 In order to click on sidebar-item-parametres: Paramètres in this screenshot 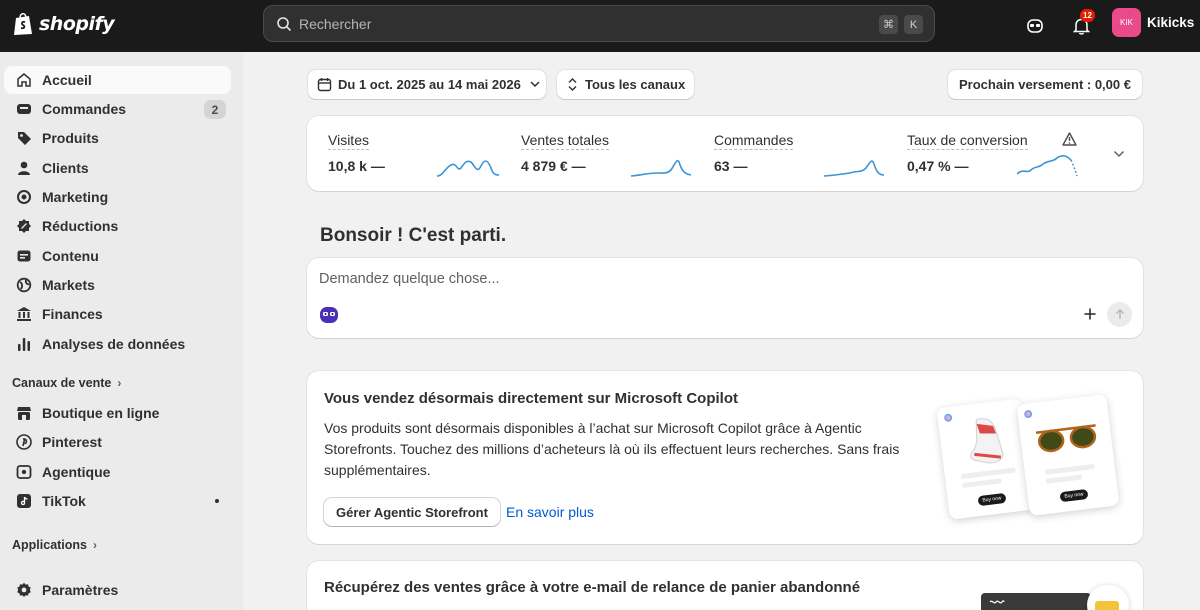, I will do `click(117, 590)`.